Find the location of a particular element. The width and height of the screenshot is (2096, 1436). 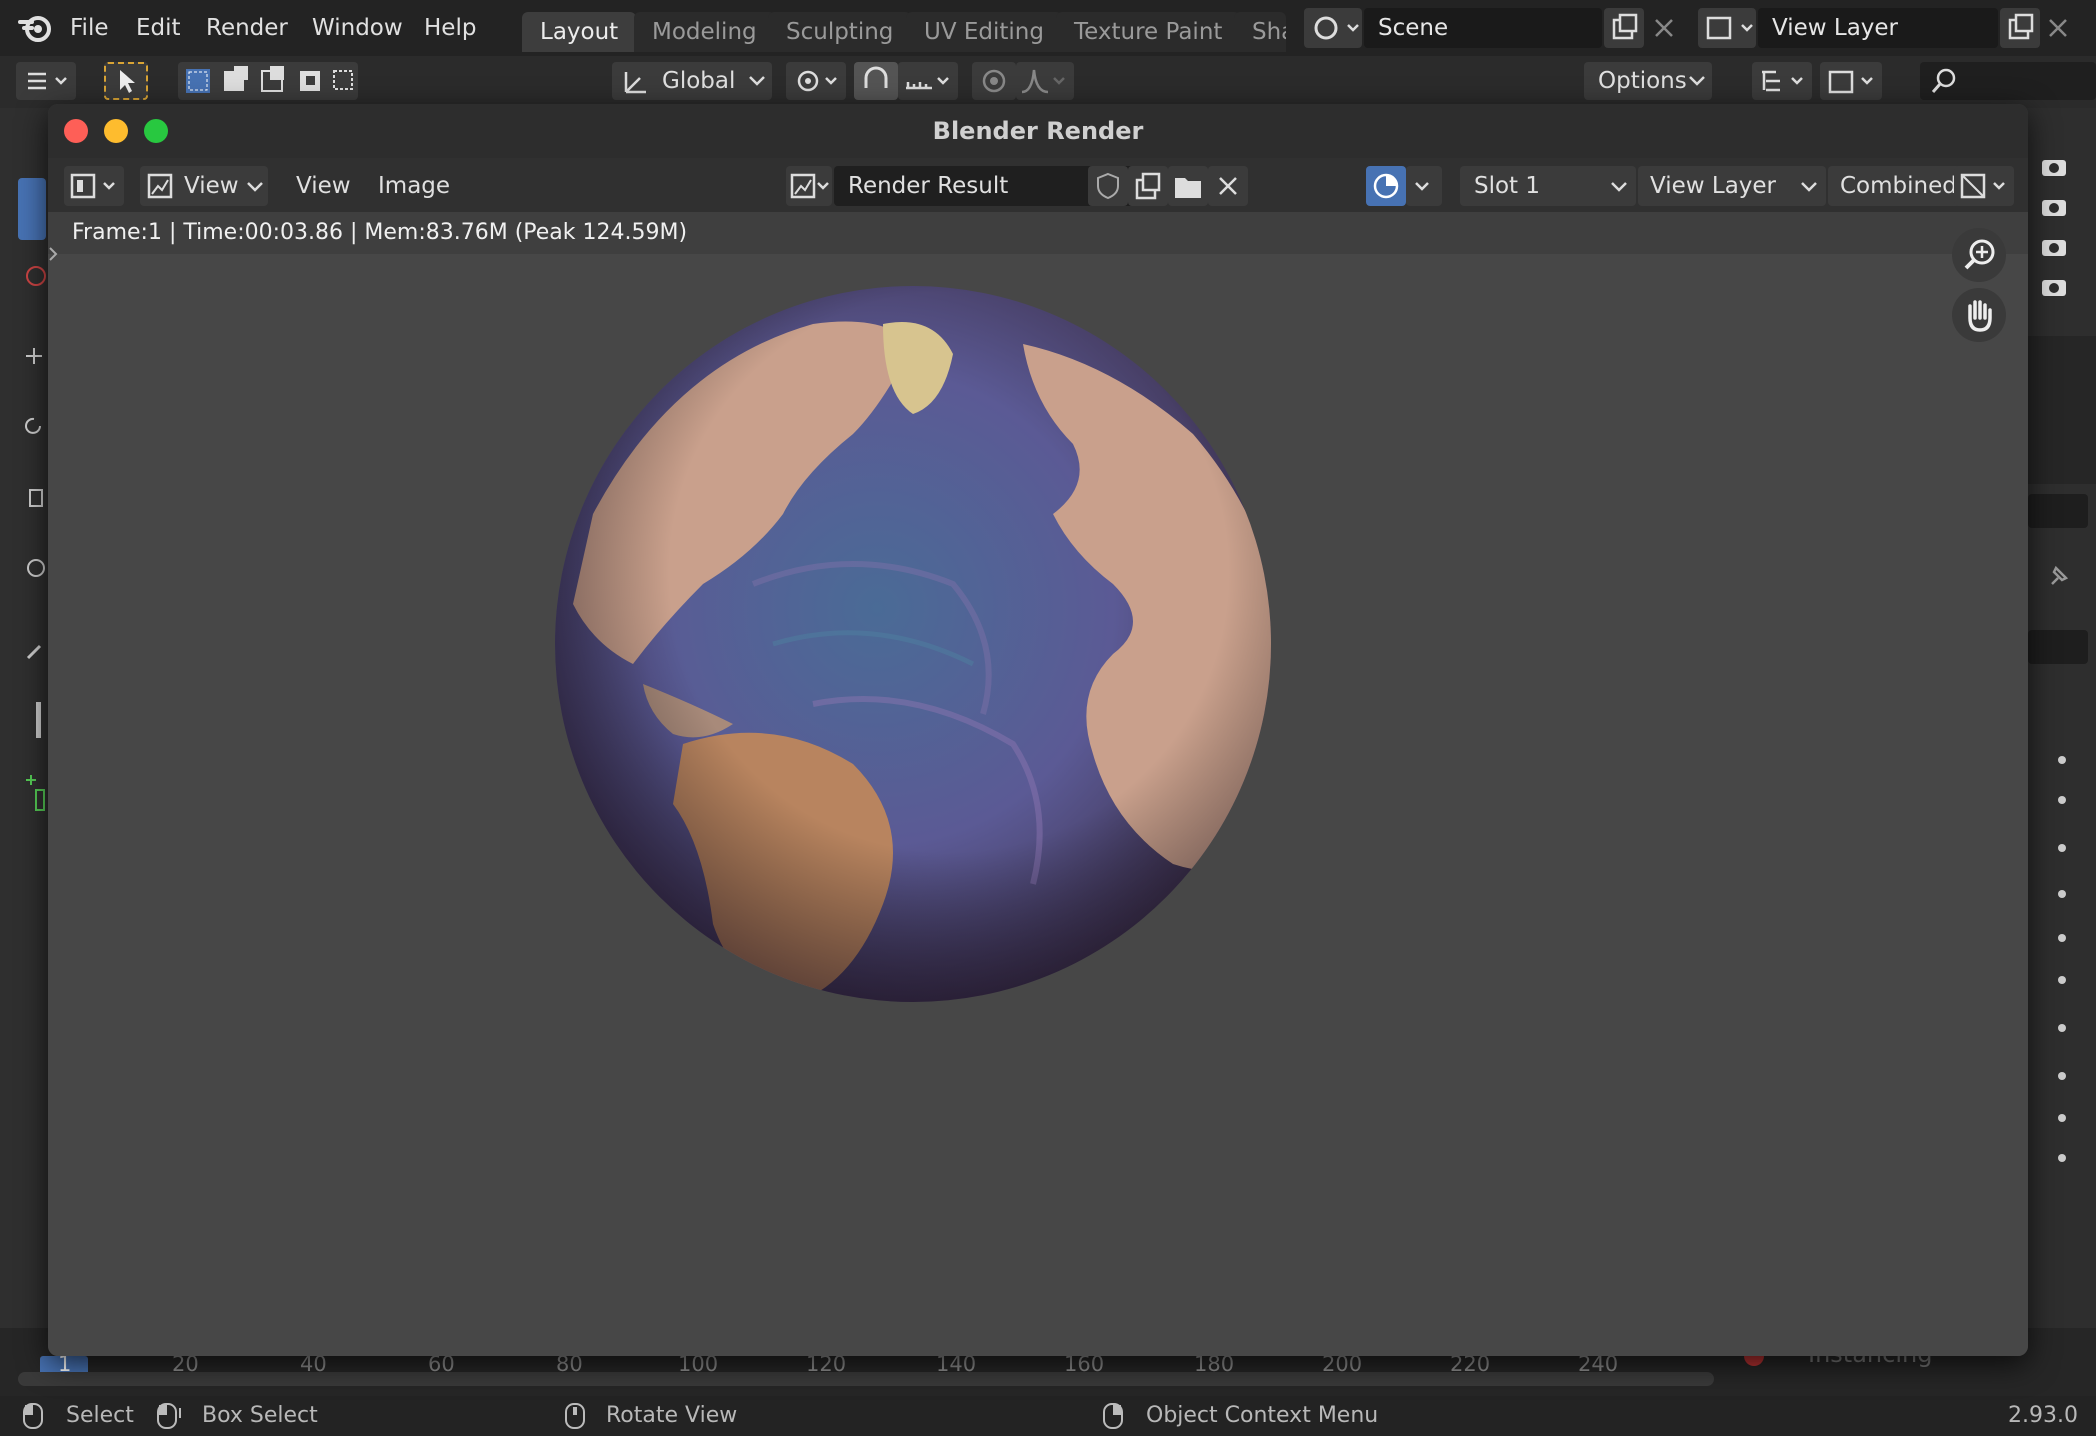

pivot-point-dropdown is located at coordinates (816, 81).